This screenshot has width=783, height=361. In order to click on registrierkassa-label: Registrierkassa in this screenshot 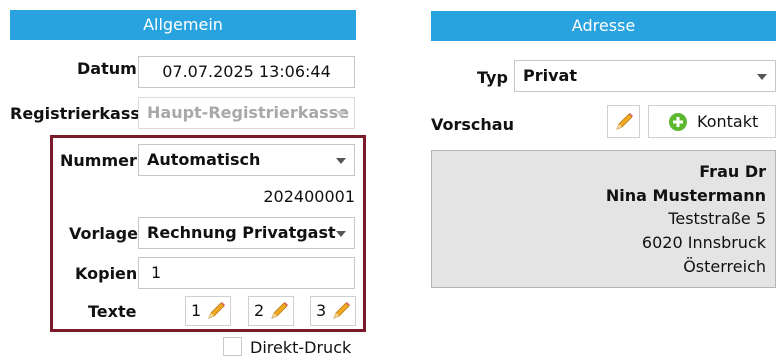, I will do `click(80, 113)`.